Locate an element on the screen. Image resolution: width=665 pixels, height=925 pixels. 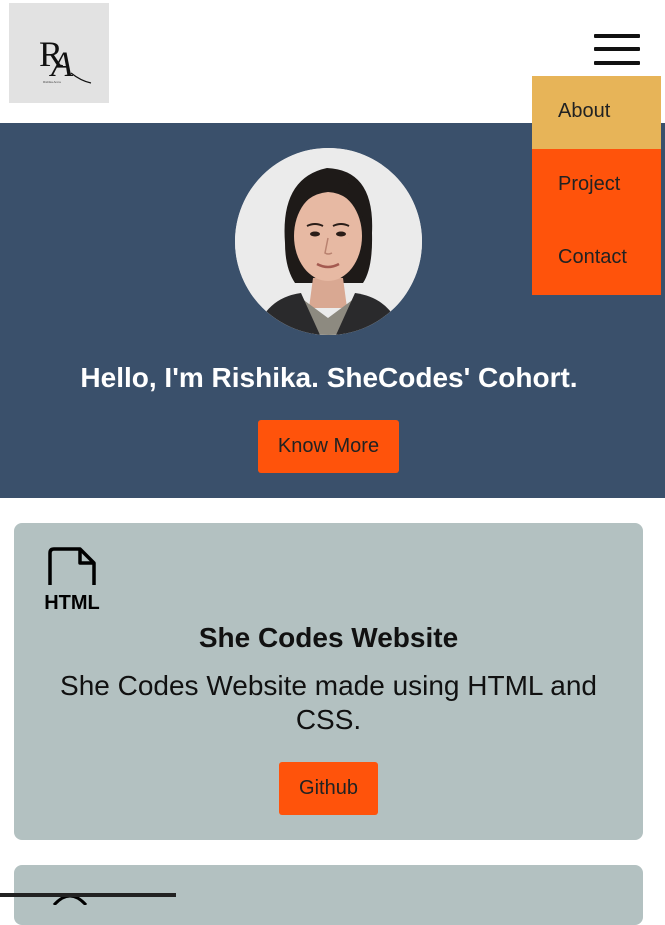
github-button: Github is located at coordinates (328, 788).